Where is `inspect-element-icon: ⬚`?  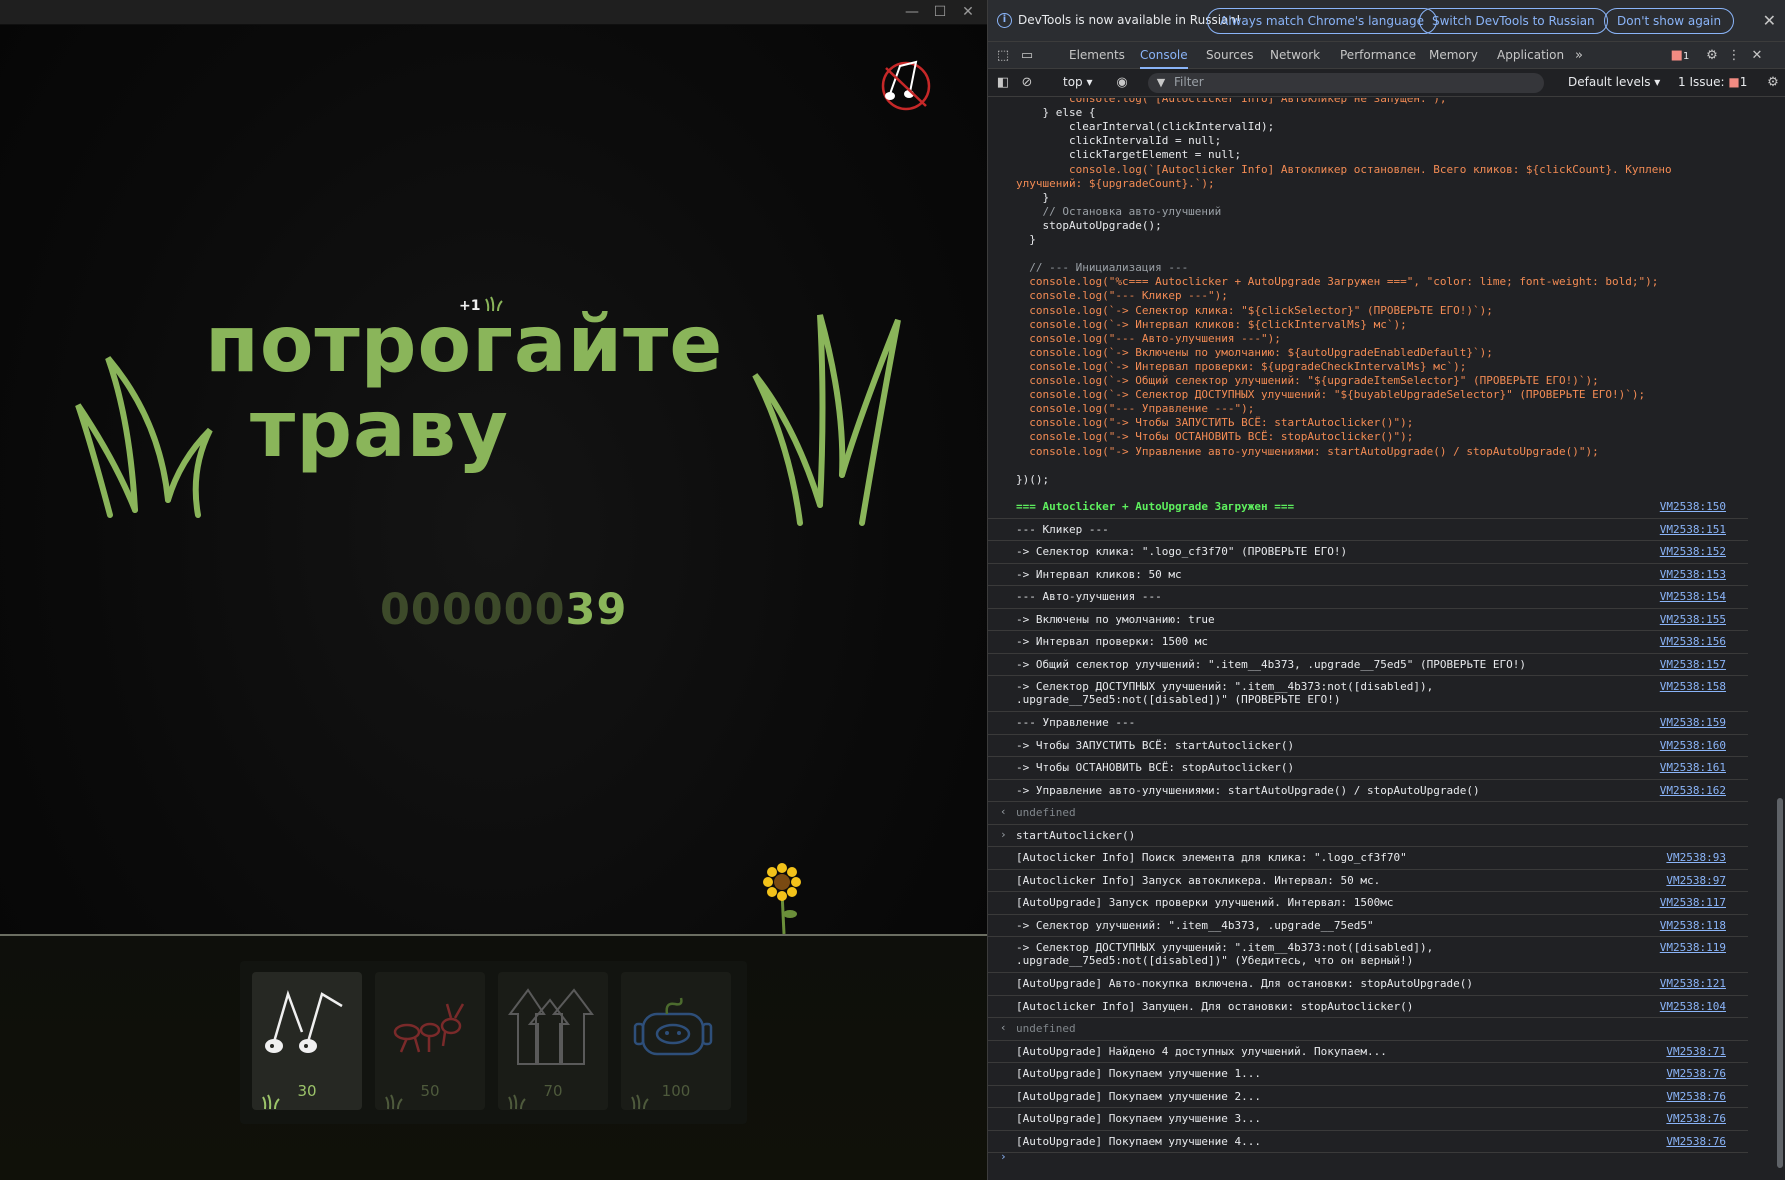 inspect-element-icon: ⬚ is located at coordinates (1003, 56).